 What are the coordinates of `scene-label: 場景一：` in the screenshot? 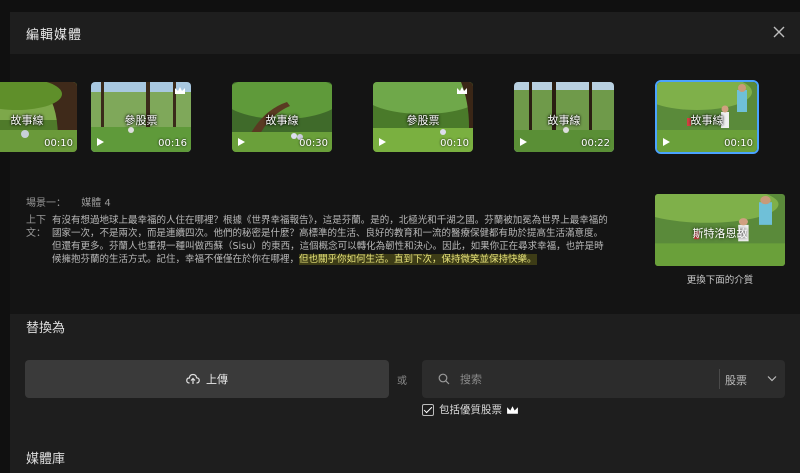 It's located at (46, 203).